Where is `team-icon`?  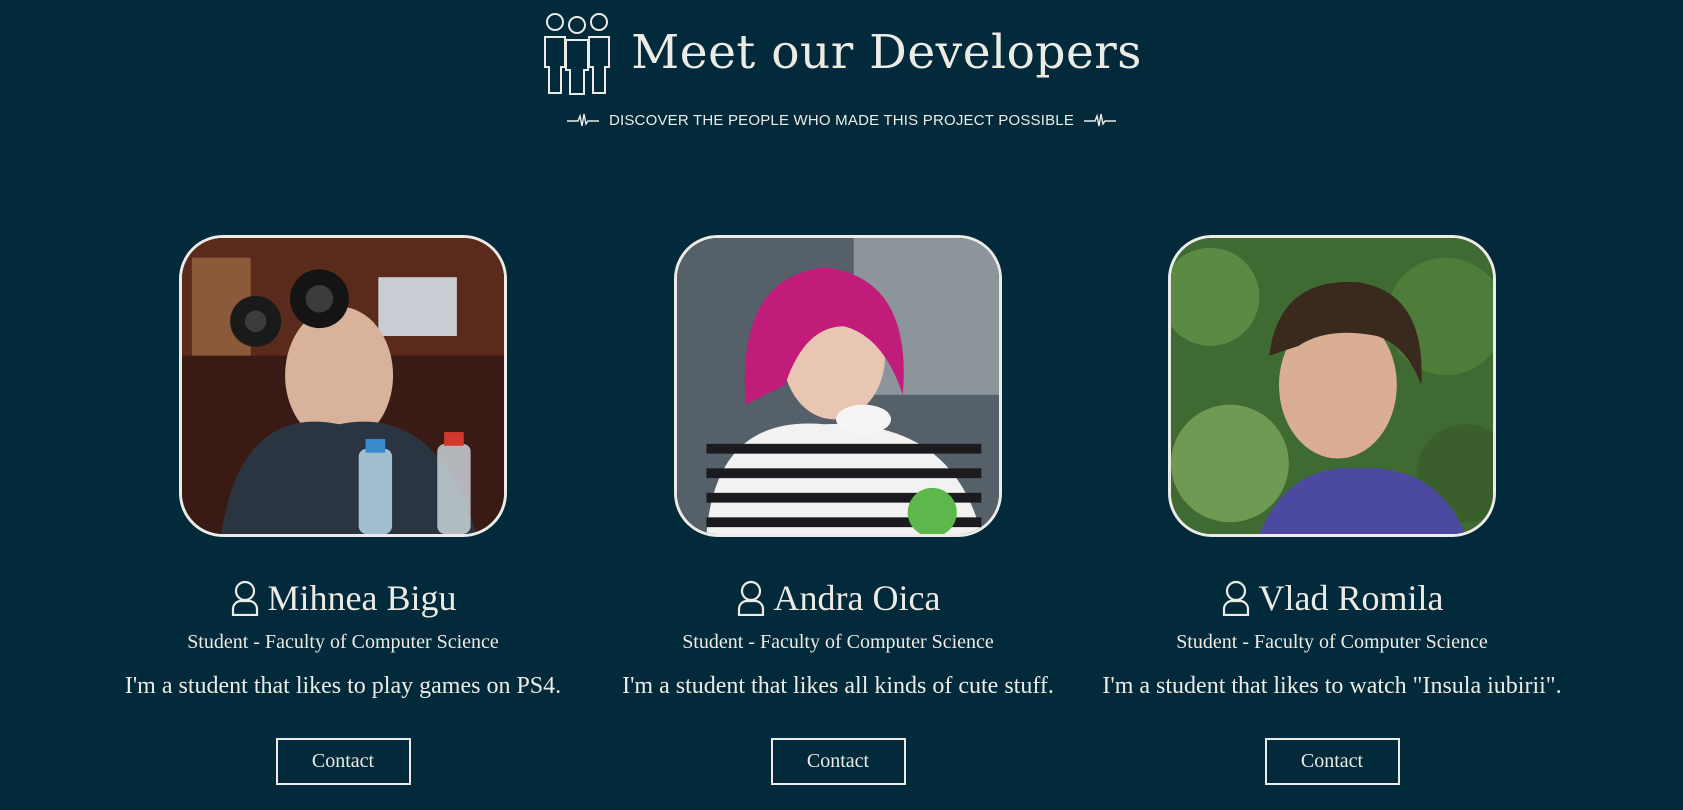 team-icon is located at coordinates (577, 53).